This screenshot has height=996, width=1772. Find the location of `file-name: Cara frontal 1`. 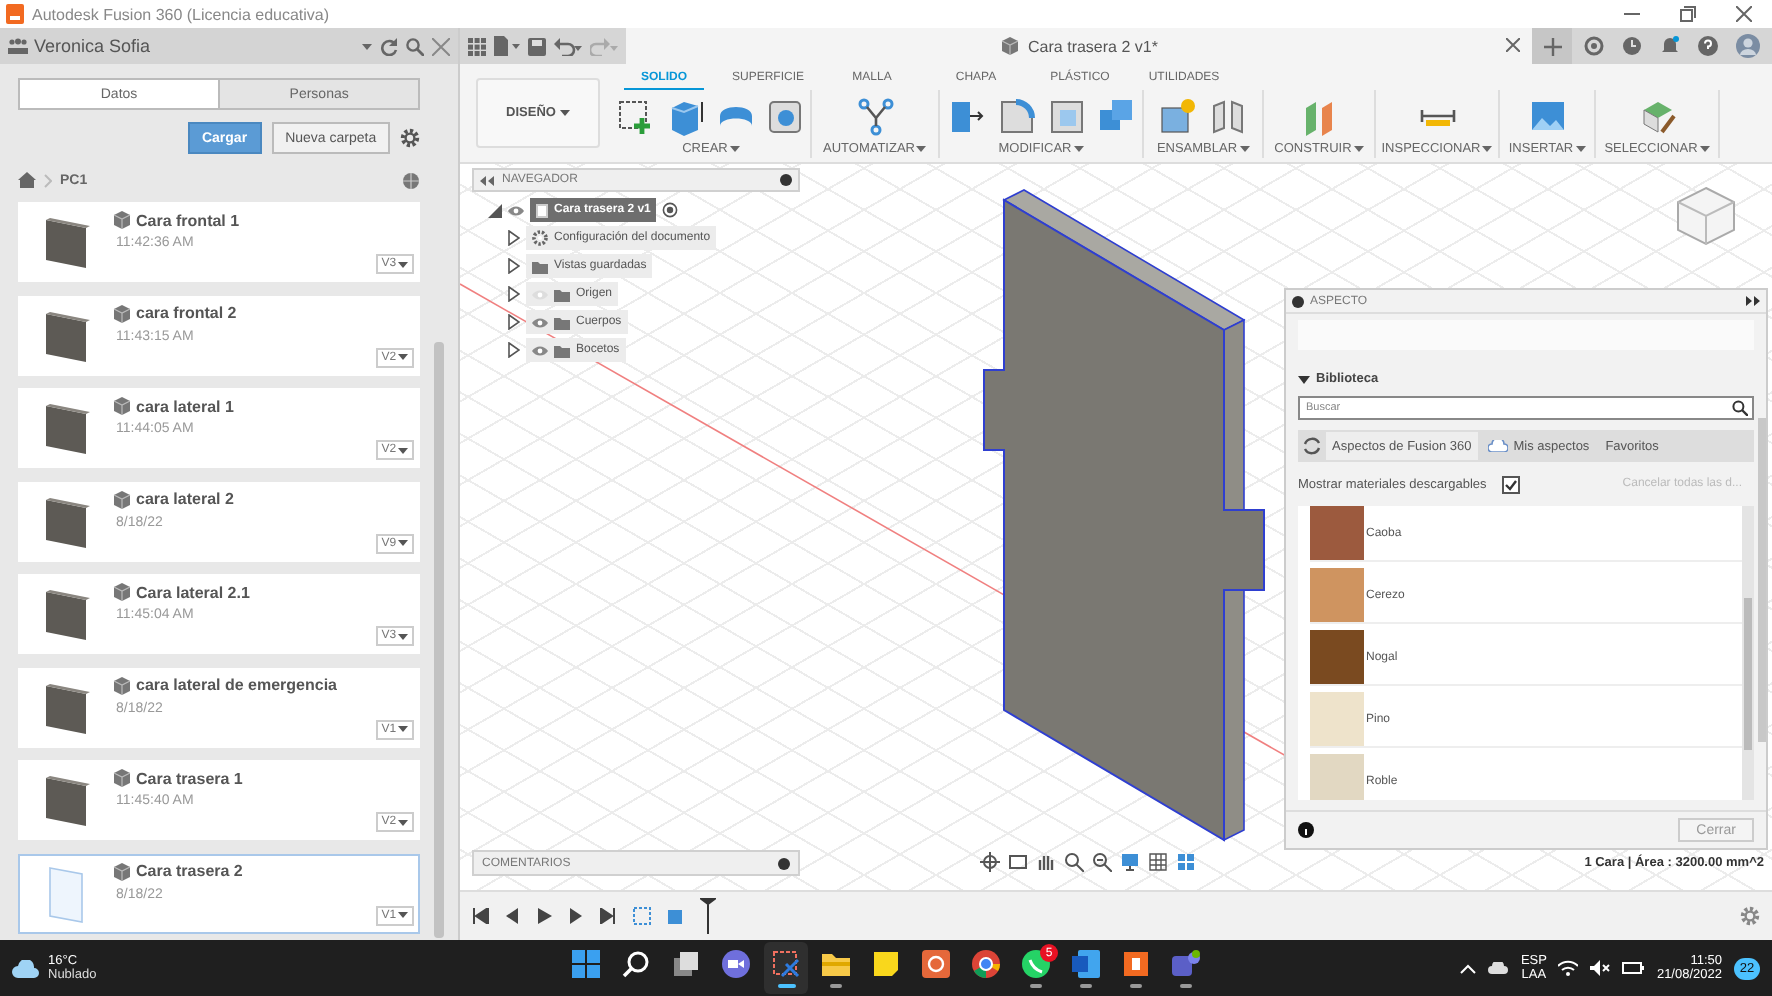

file-name: Cara frontal 1 is located at coordinates (188, 220).